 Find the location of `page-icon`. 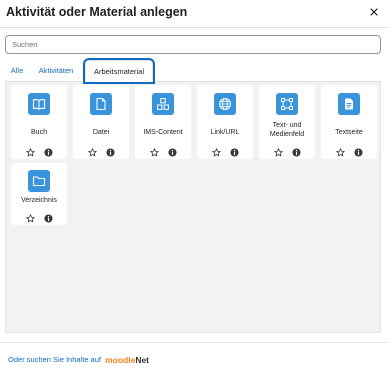

page-icon is located at coordinates (349, 104).